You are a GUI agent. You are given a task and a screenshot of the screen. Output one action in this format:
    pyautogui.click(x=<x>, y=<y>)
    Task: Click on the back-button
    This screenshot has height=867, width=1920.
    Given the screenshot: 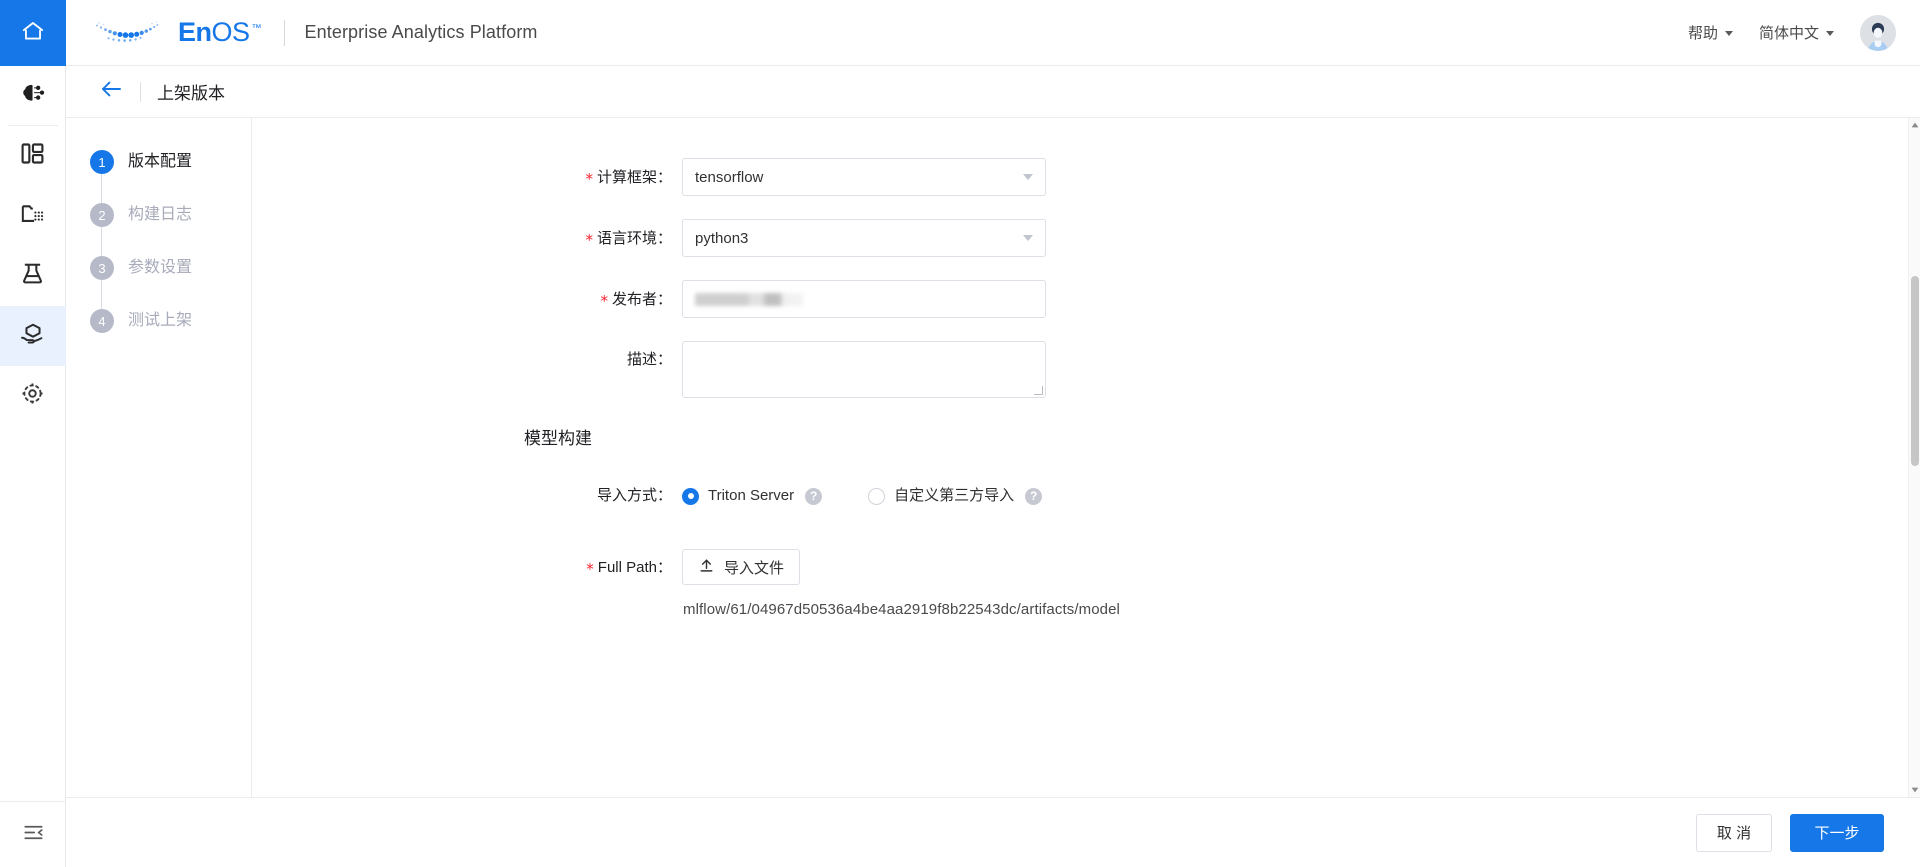 What is the action you would take?
    pyautogui.click(x=111, y=91)
    